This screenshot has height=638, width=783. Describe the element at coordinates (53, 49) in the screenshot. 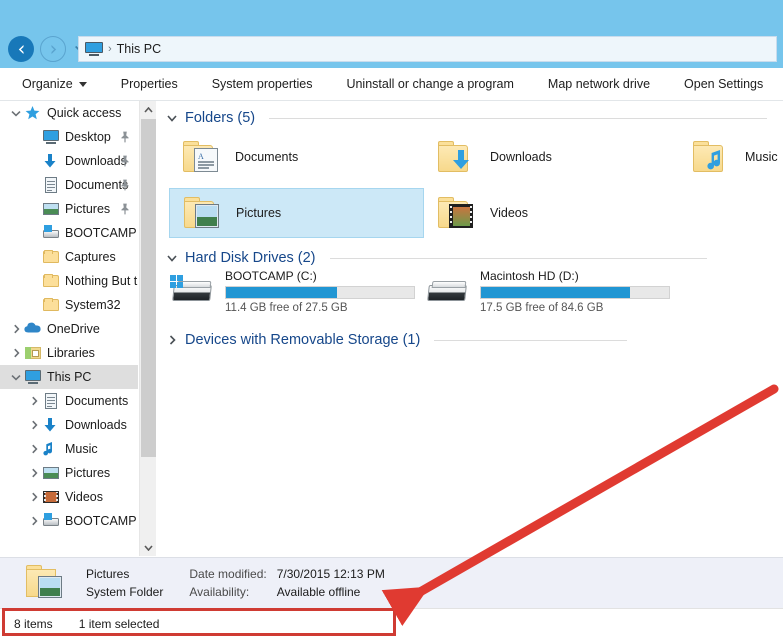

I see `forward-button` at that location.